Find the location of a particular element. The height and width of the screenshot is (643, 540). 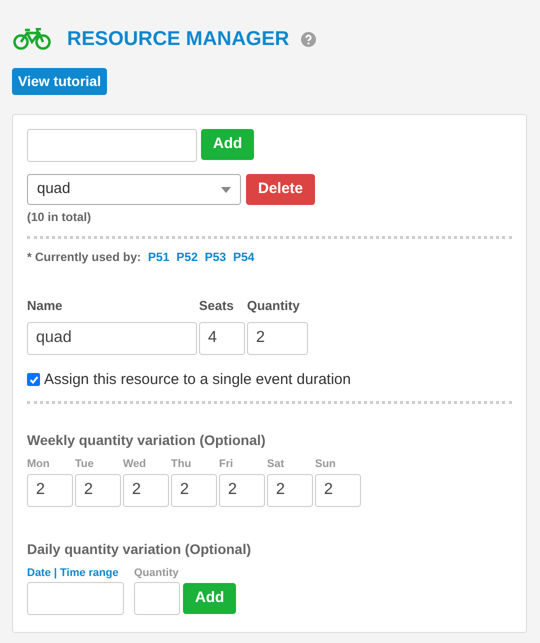

page-title: RESOURCE MANAGER is located at coordinates (178, 39).